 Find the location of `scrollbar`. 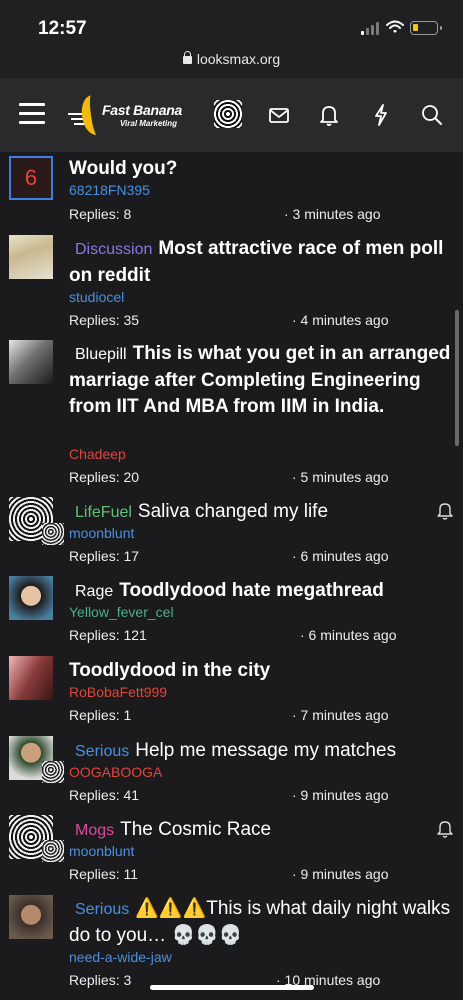

scrollbar is located at coordinates (457, 378).